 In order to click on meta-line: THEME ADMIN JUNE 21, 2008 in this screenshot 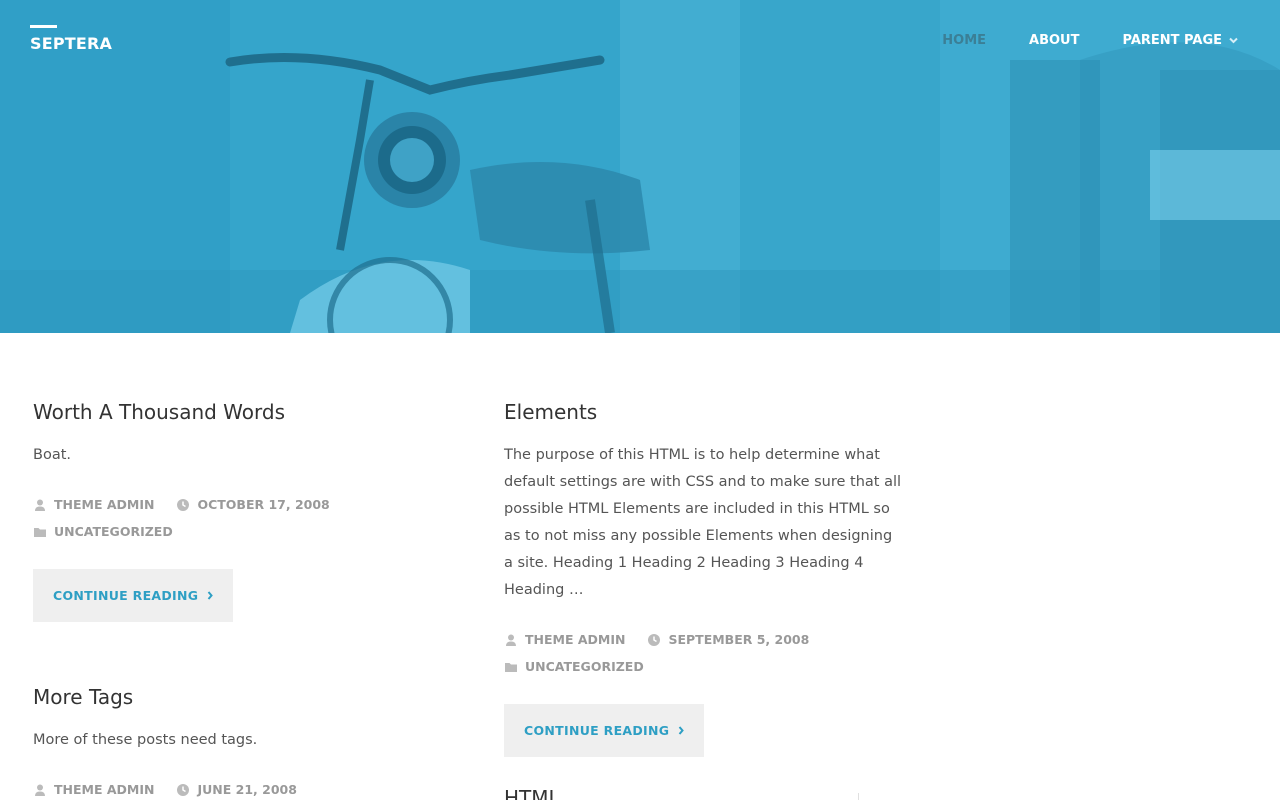, I will do `click(243, 788)`.